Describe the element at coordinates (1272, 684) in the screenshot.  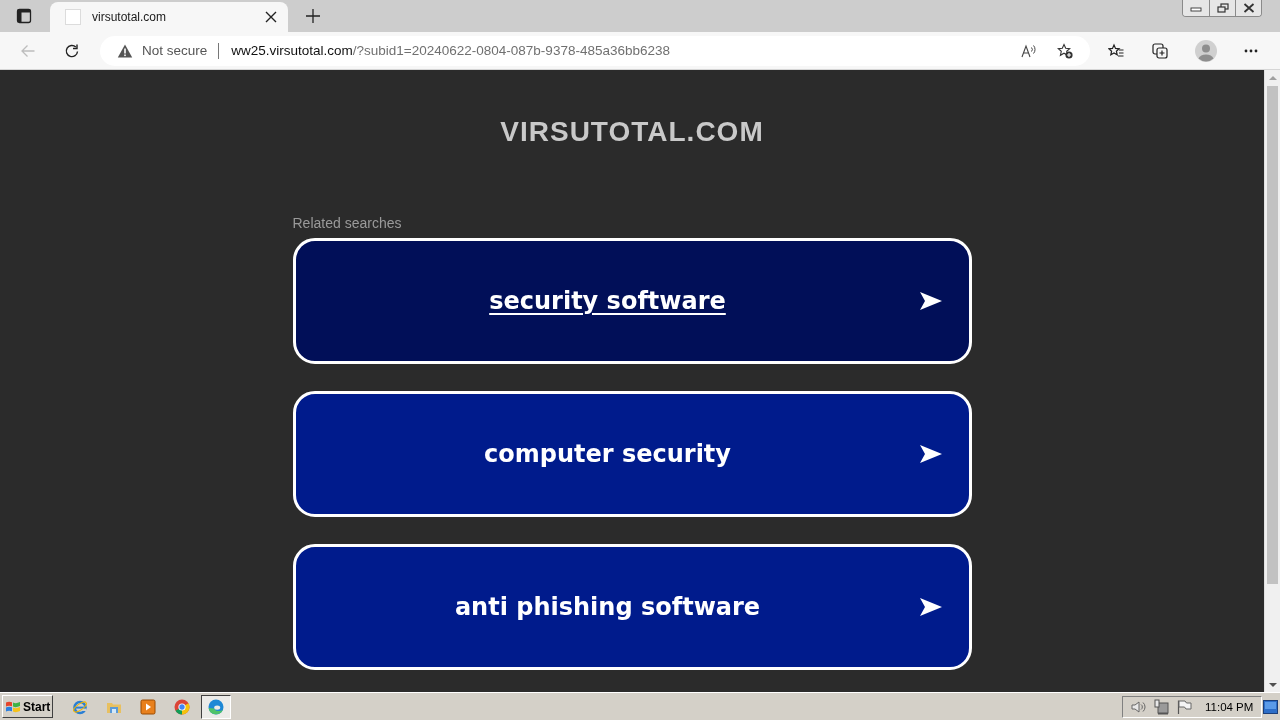
I see `down-caret-icon` at that location.